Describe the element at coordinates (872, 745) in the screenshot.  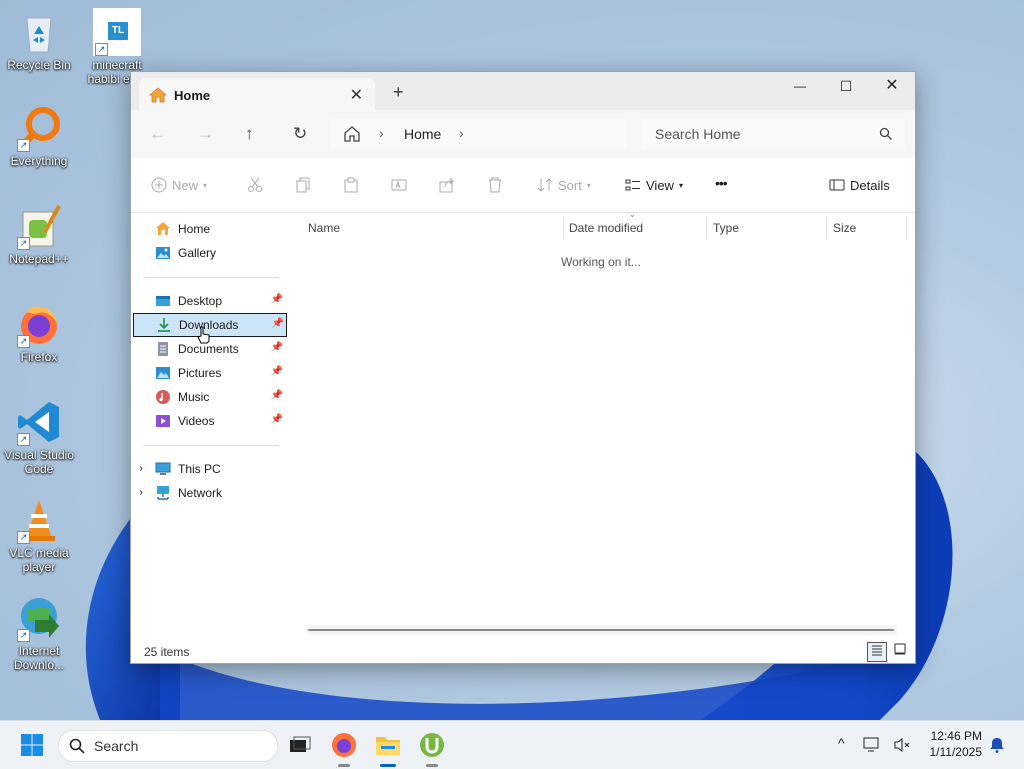
I see `network-status-icon` at that location.